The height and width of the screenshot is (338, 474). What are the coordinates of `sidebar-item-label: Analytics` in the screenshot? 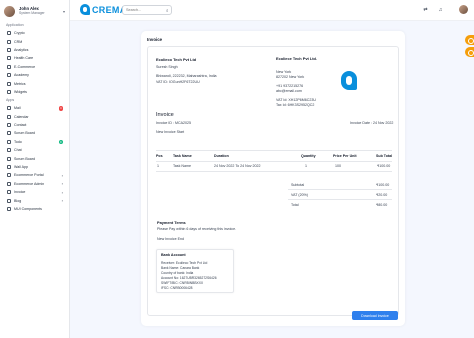 It's located at (21, 49).